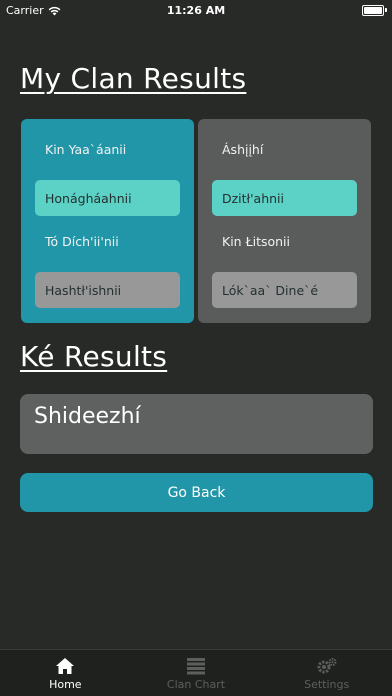  Describe the element at coordinates (107, 198) in the screenshot. I see `left-card-pill-1: Honágháahnii` at that location.